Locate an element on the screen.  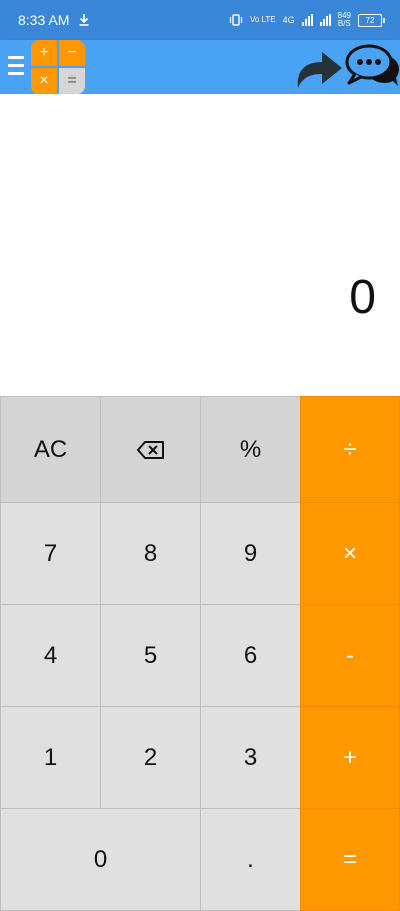
add-button: + is located at coordinates (350, 757).